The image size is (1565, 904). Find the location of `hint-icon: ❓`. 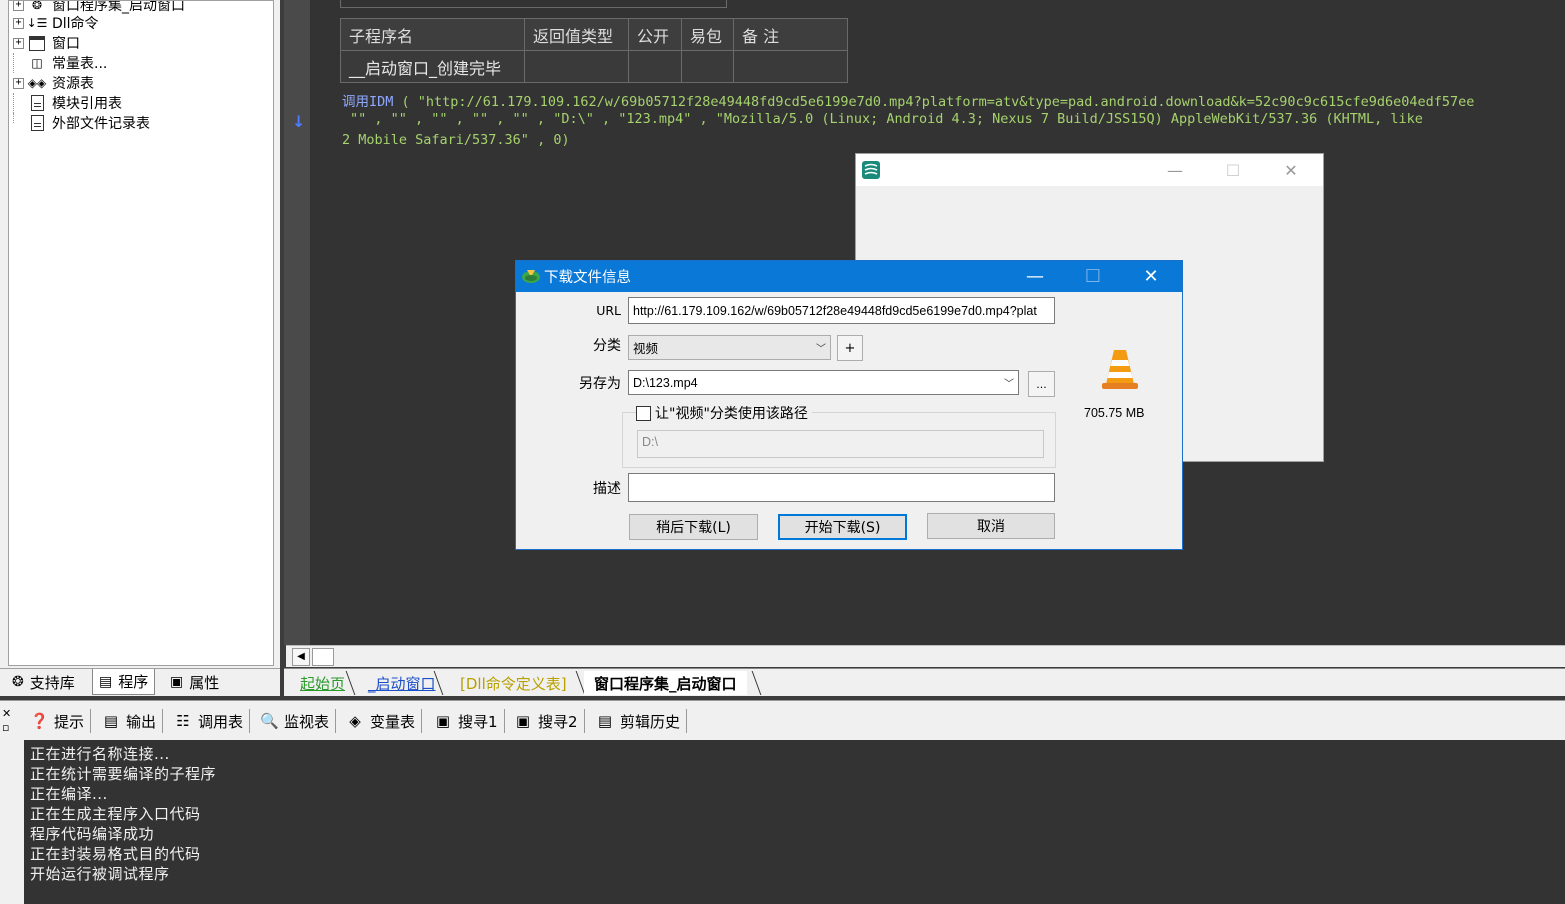

hint-icon: ❓ is located at coordinates (39, 721).